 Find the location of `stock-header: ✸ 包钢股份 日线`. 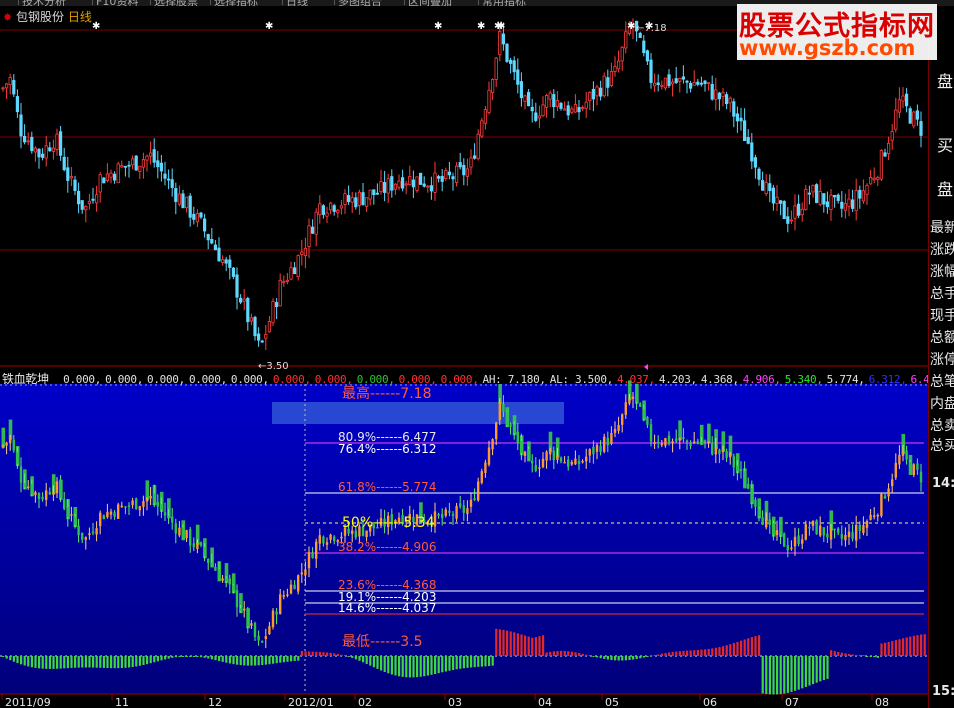

stock-header: ✸ 包钢股份 日线 is located at coordinates (47, 16).